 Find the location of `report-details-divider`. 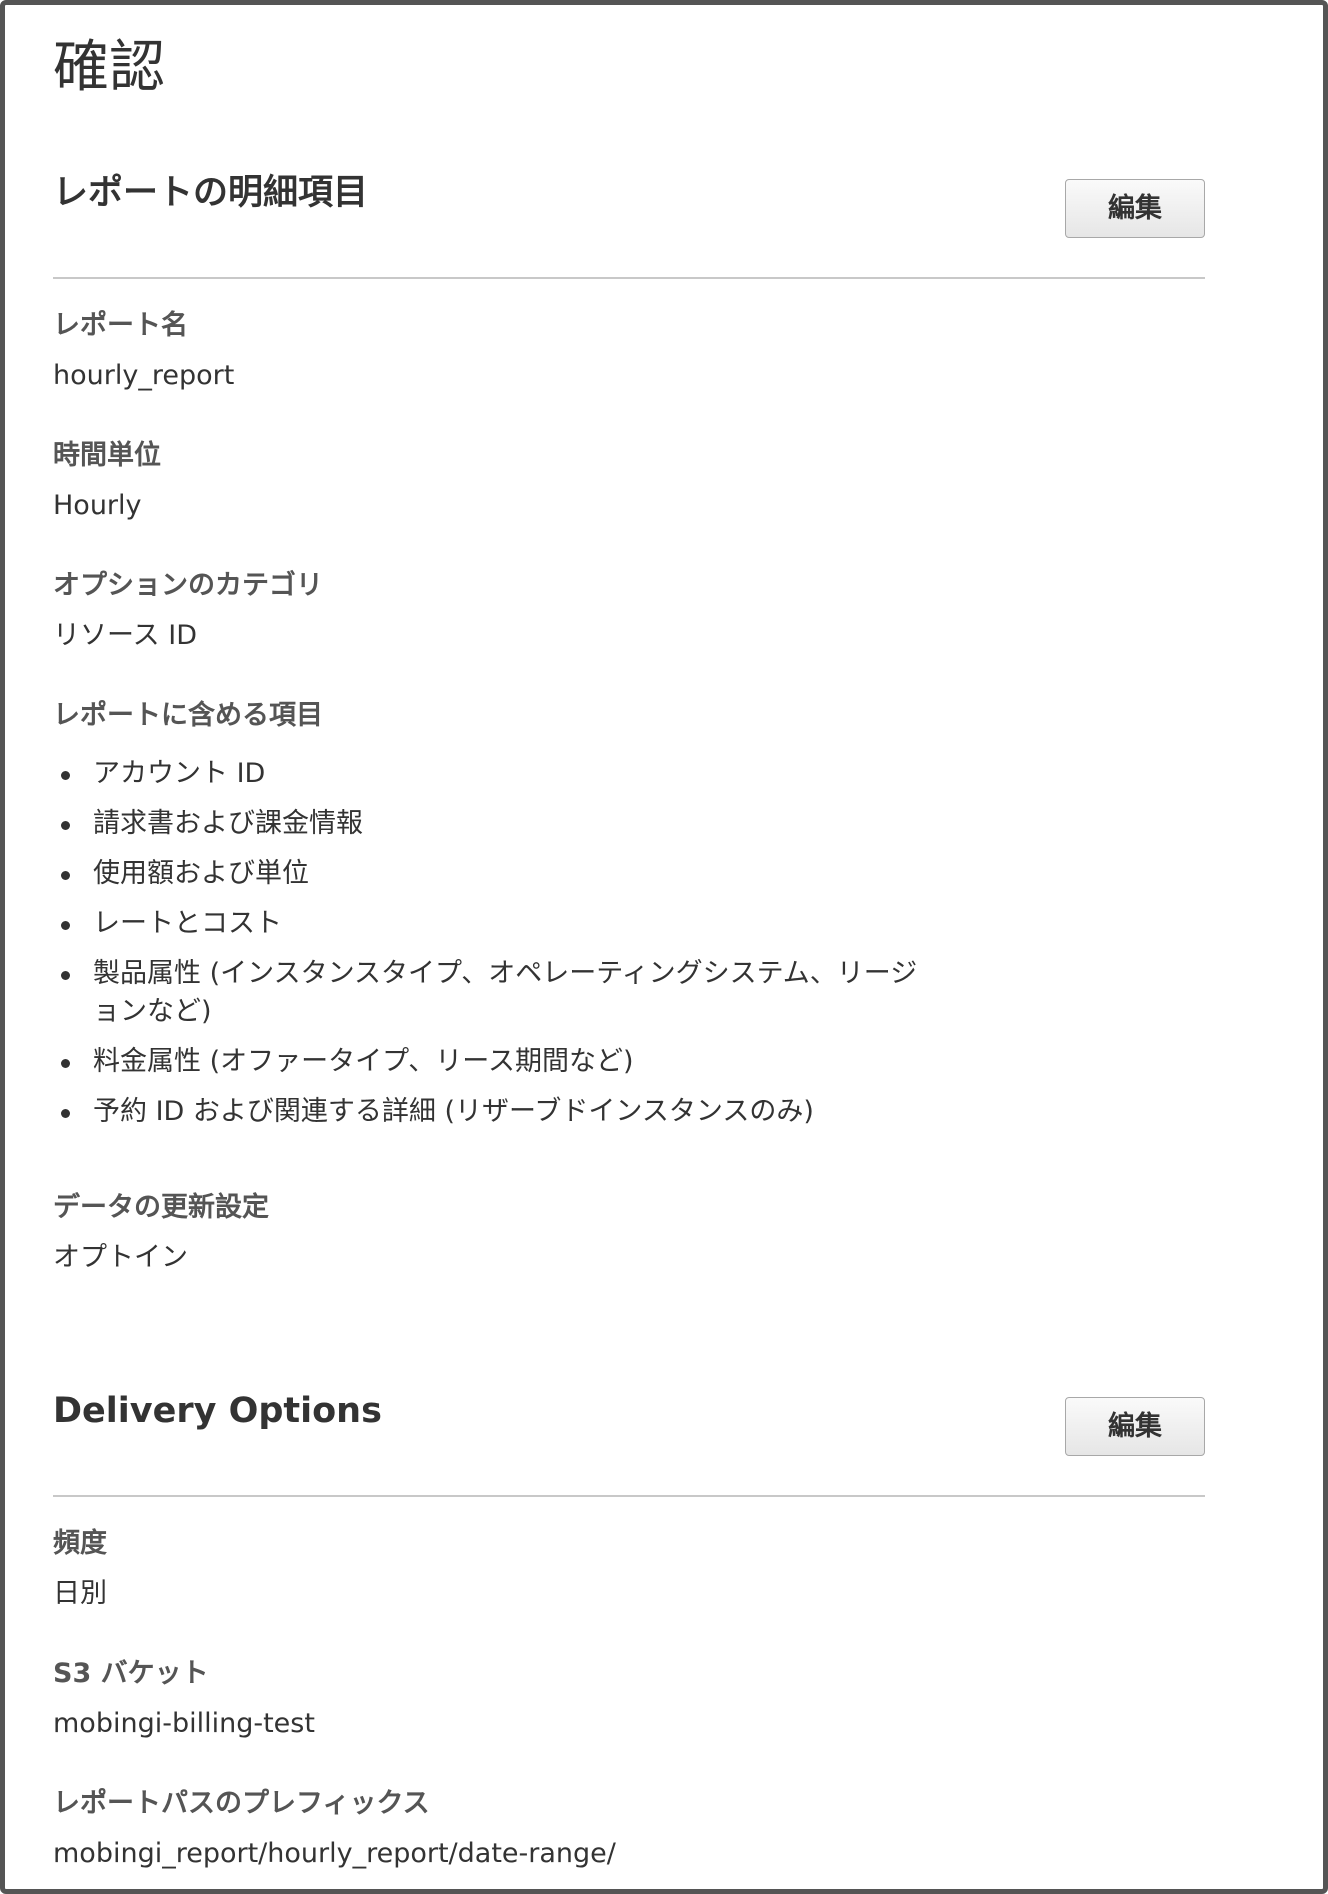

report-details-divider is located at coordinates (629, 278).